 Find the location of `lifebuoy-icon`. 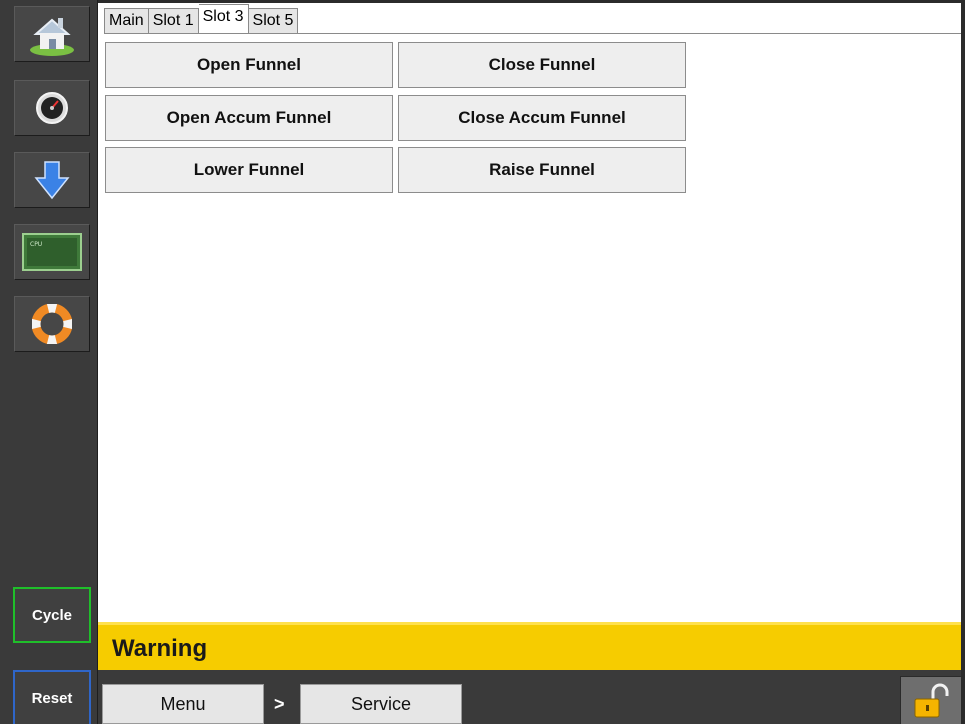

lifebuoy-icon is located at coordinates (52, 324).